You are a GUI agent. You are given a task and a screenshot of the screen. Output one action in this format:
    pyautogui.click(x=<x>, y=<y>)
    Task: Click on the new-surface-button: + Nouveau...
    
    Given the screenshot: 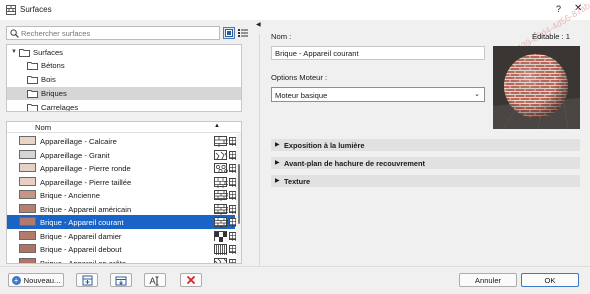 What is the action you would take?
    pyautogui.click(x=36, y=280)
    